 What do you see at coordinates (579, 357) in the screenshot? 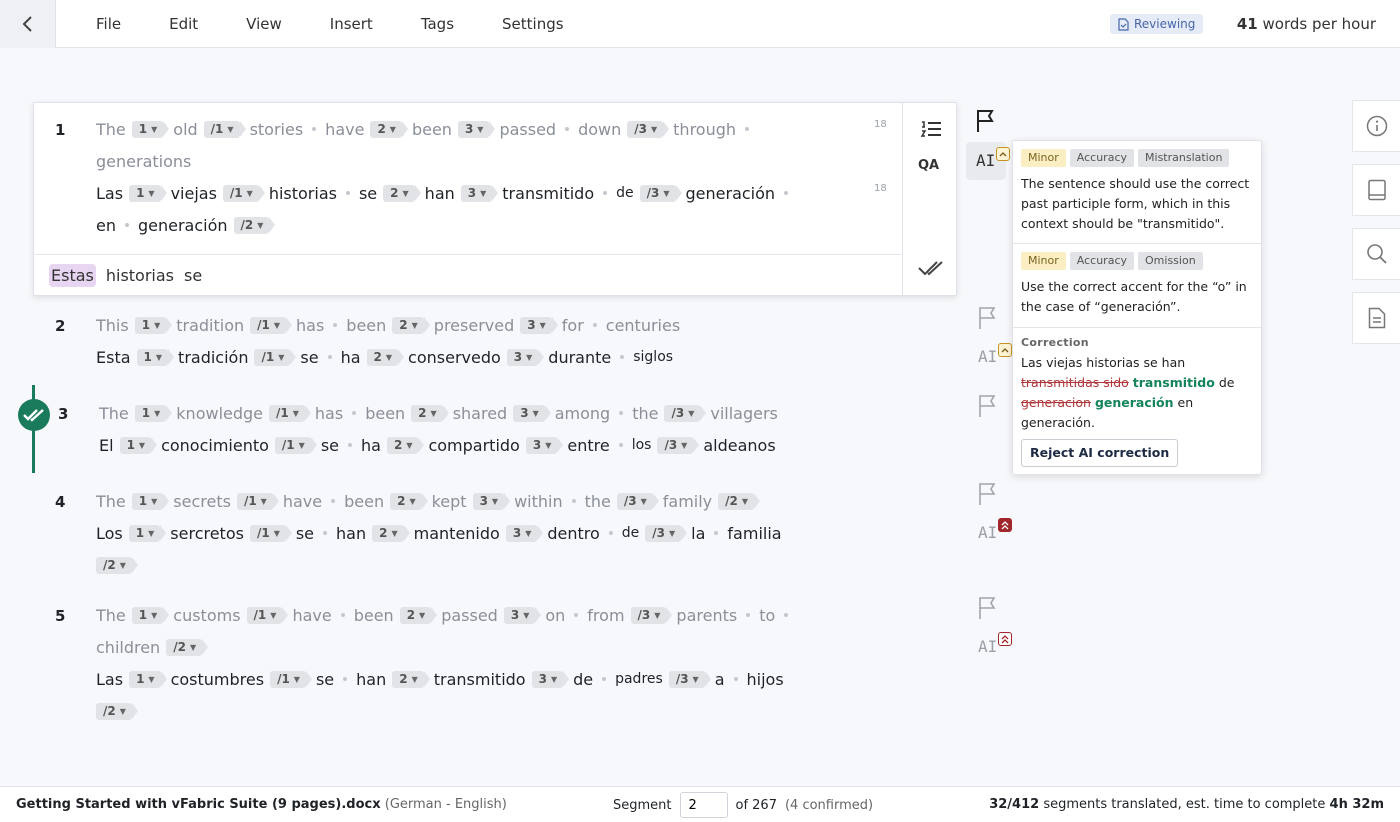
I see `word-token: durante` at bounding box center [579, 357].